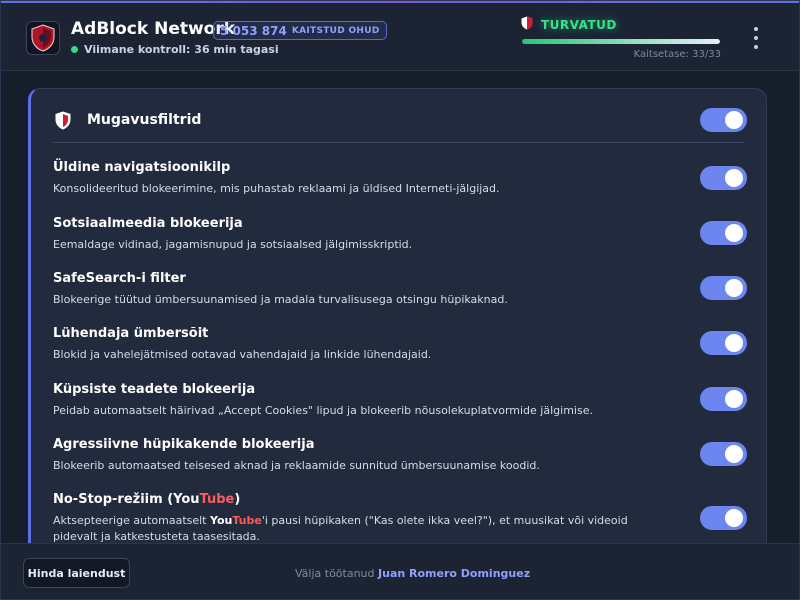  Describe the element at coordinates (335, 30) in the screenshot. I see `threat-count-label: KAITSTUD OHUD` at that location.